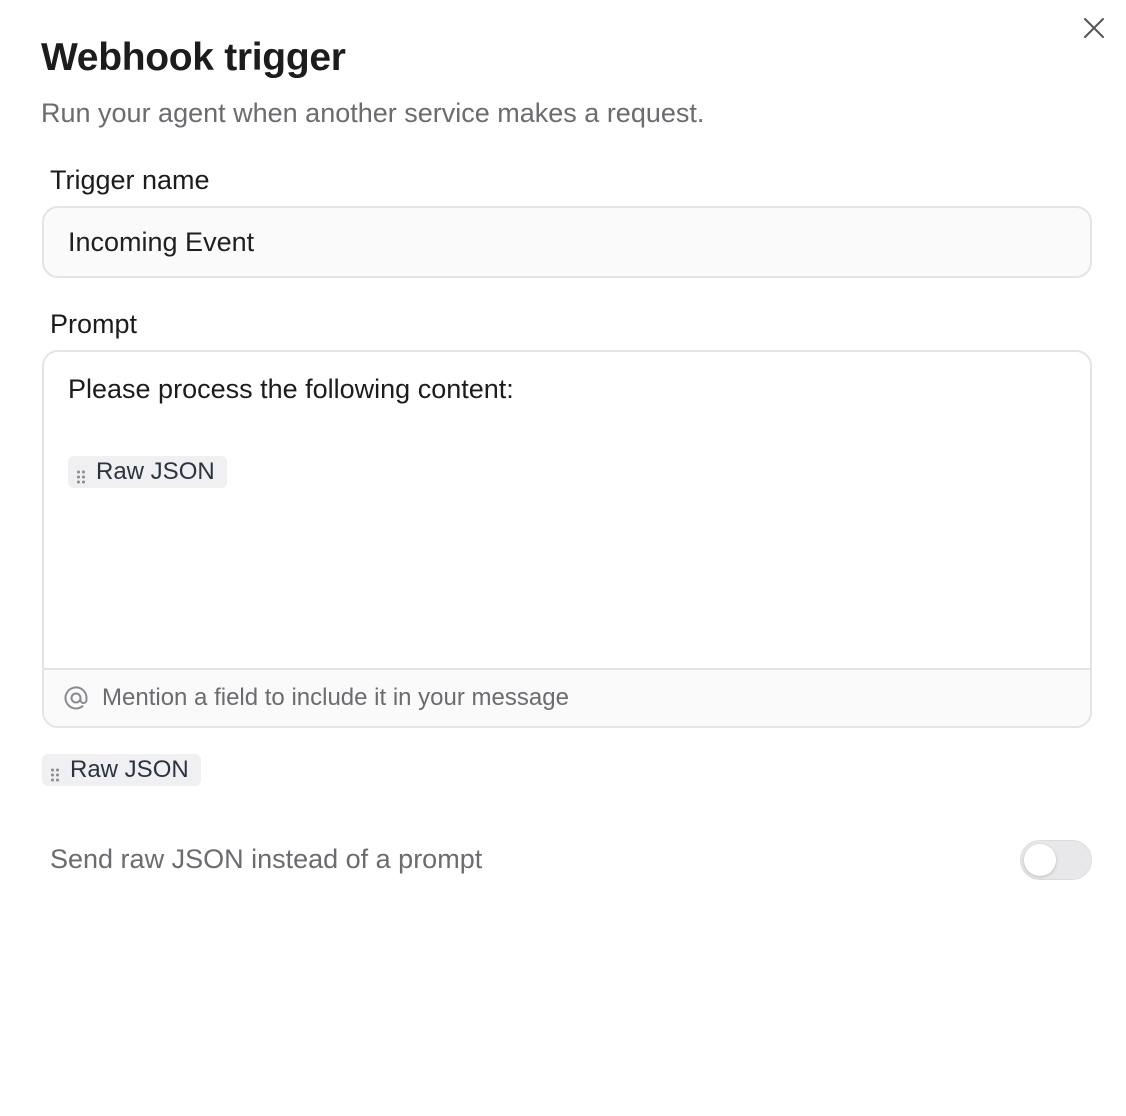 The width and height of the screenshot is (1126, 1116). I want to click on close-button, so click(1094, 30).